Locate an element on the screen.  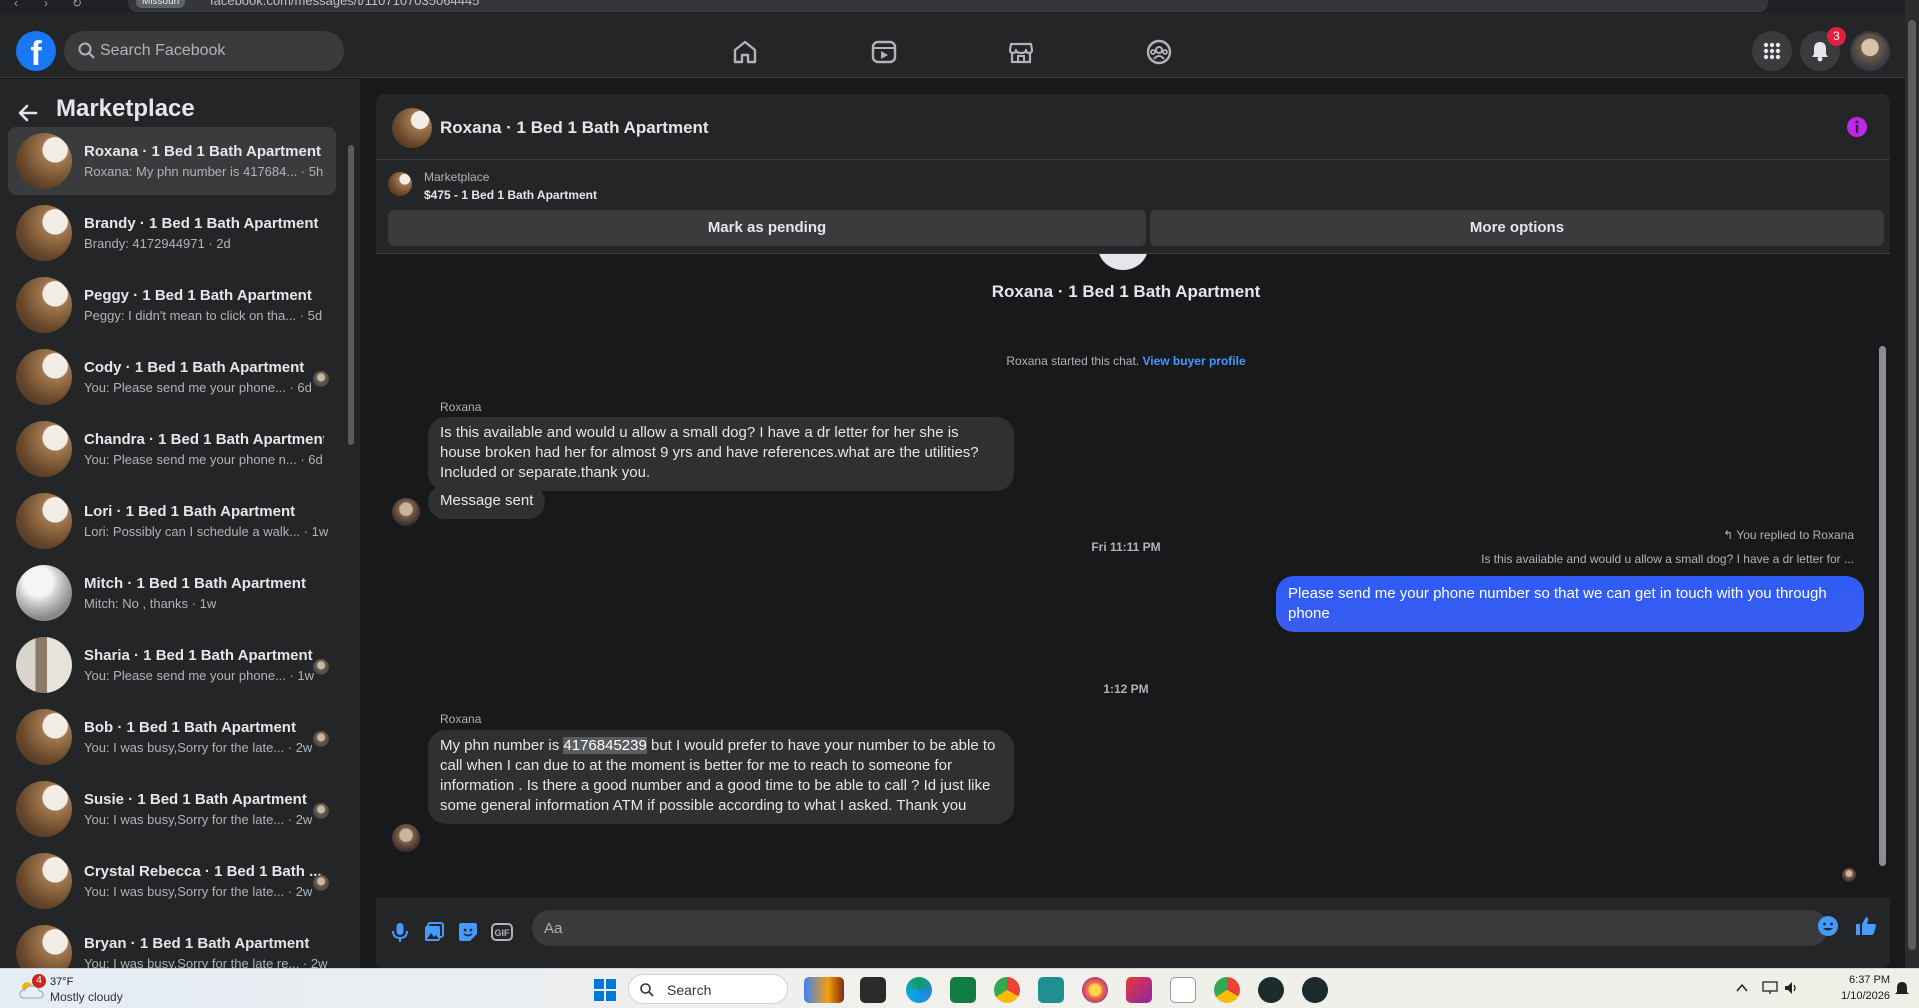
system-tray-icons is located at coordinates (1789, 989).